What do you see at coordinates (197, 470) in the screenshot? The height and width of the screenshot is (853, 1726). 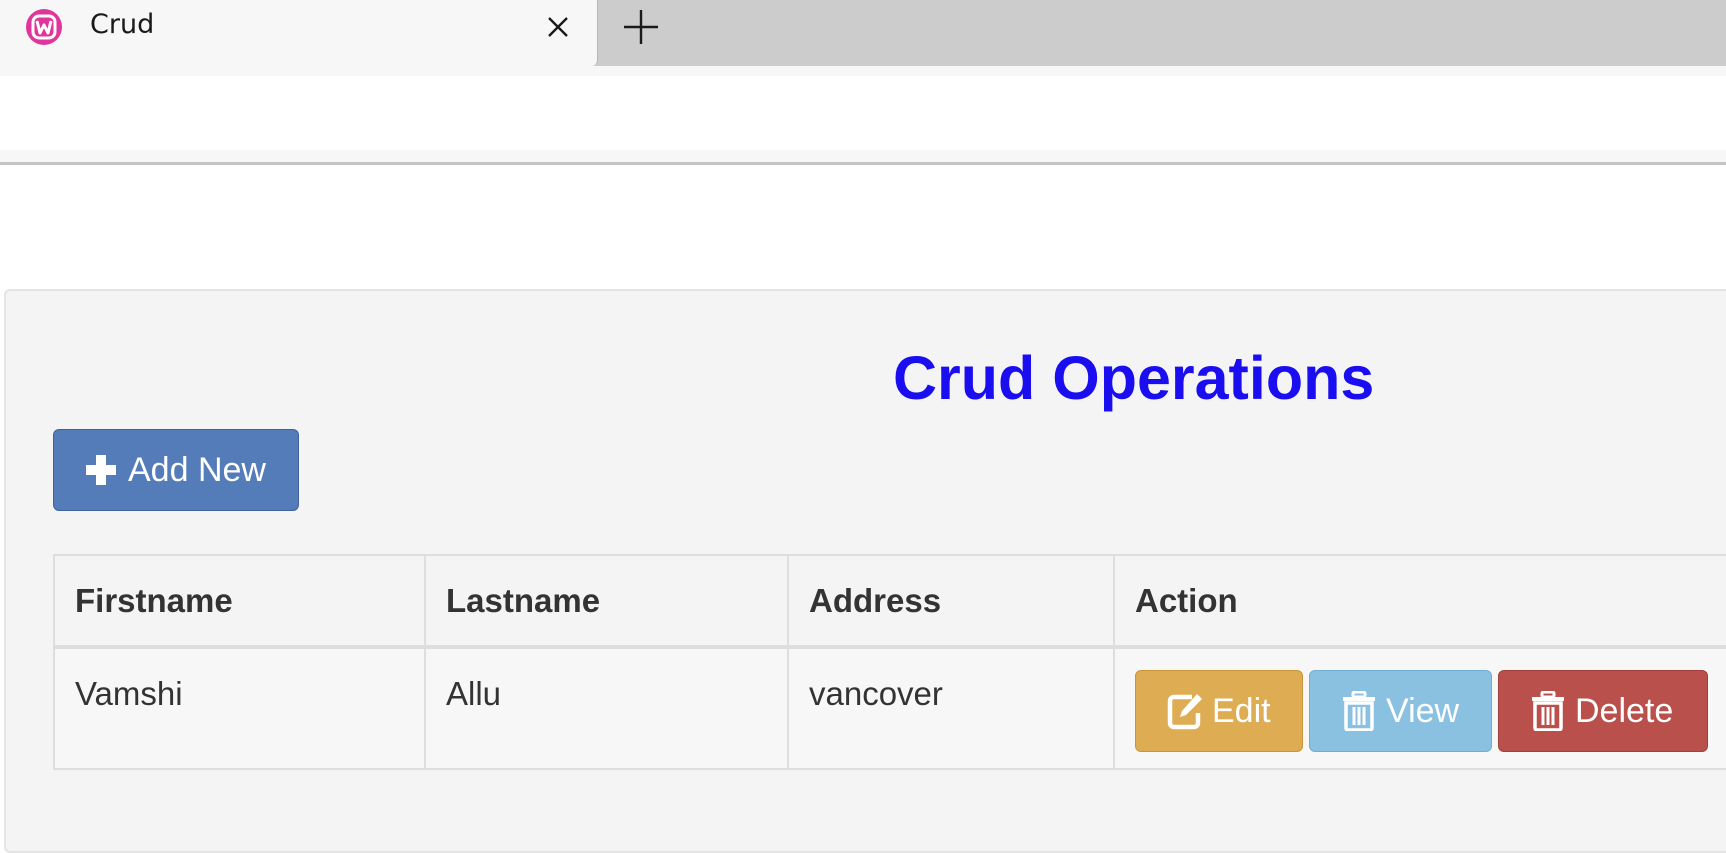 I see `add-new-label: Add New` at bounding box center [197, 470].